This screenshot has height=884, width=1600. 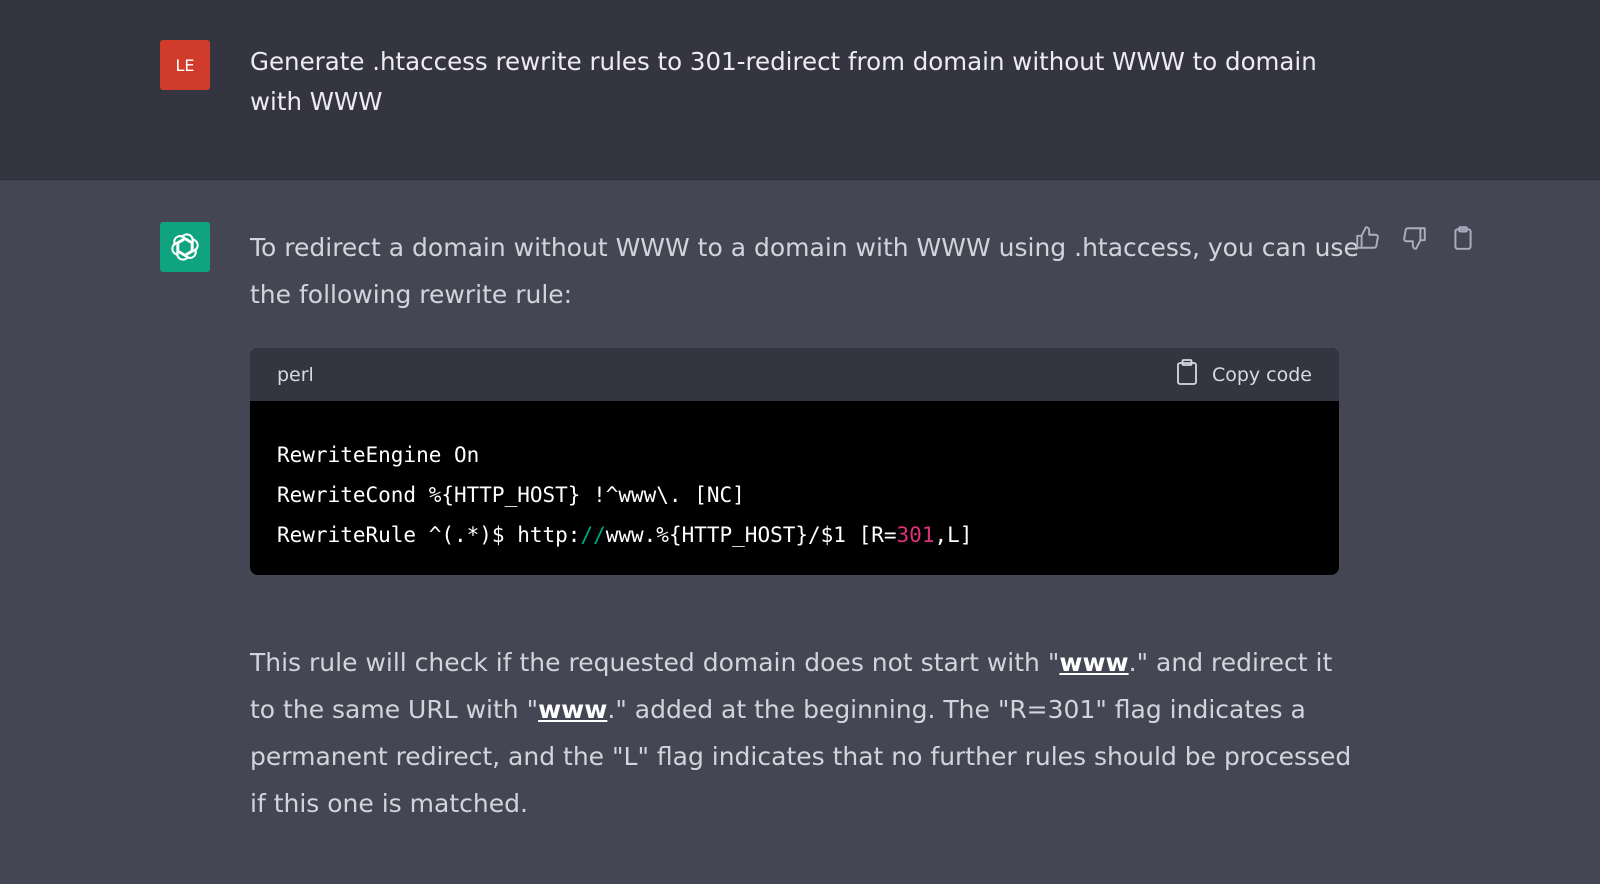 What do you see at coordinates (593, 535) in the screenshot?
I see `code-comment-token: //` at bounding box center [593, 535].